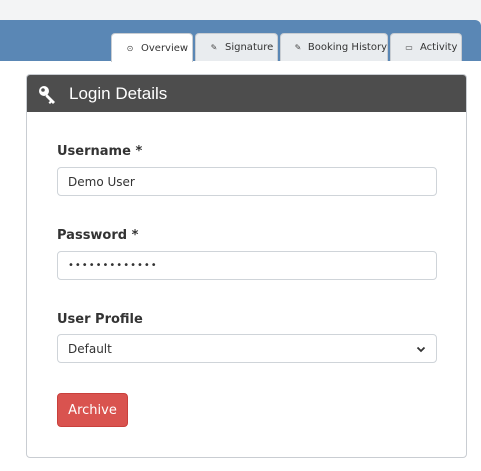 The height and width of the screenshot is (471, 481). What do you see at coordinates (100, 151) in the screenshot?
I see `username-label: Username *` at bounding box center [100, 151].